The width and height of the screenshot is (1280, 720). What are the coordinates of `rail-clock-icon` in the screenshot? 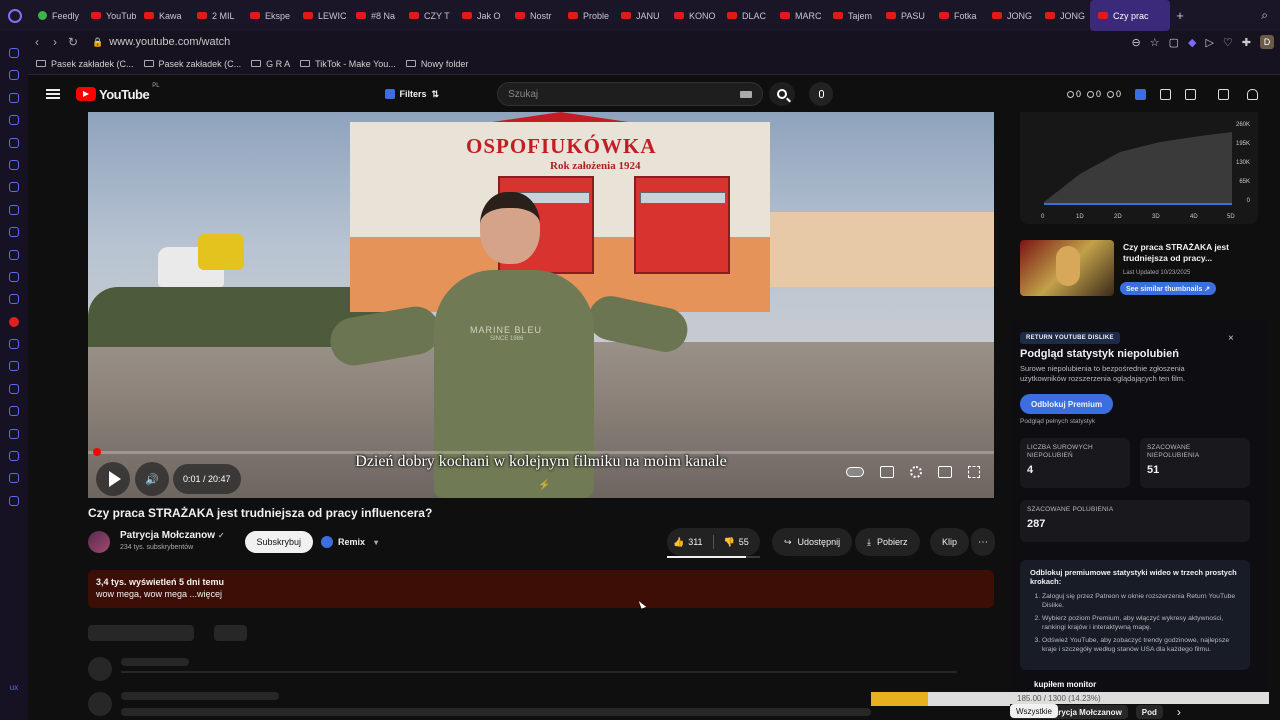 It's located at (14, 433).